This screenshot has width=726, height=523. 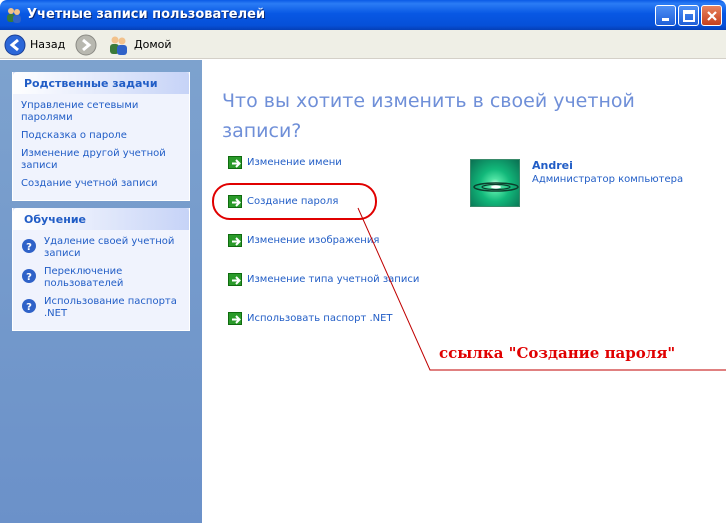 I want to click on learn-header: Обучение, so click(x=101, y=219).